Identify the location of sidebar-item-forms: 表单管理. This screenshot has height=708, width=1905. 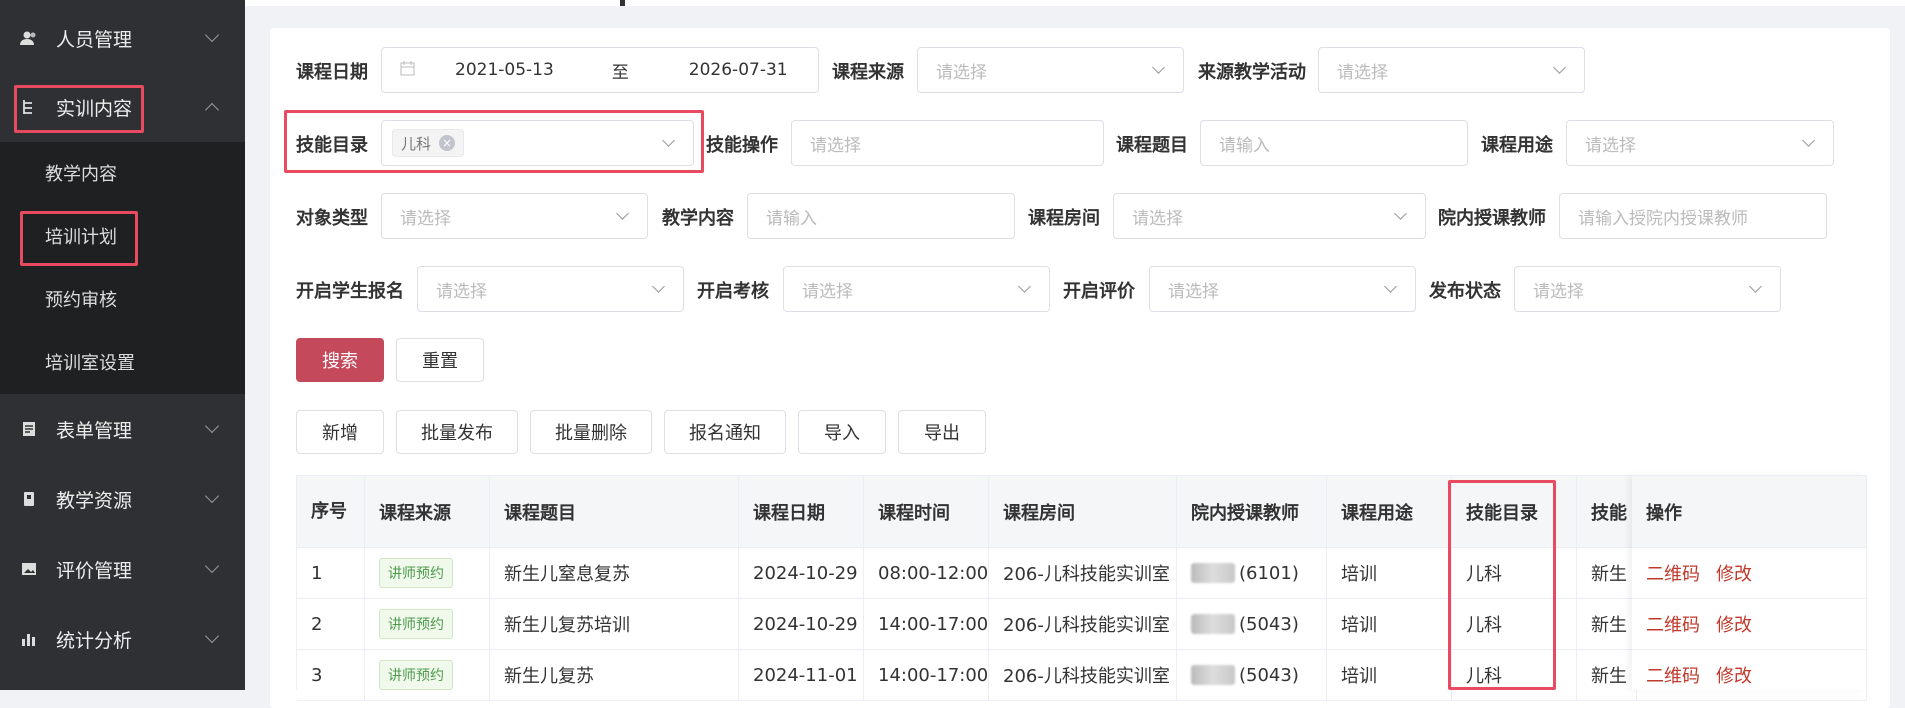
(122, 429).